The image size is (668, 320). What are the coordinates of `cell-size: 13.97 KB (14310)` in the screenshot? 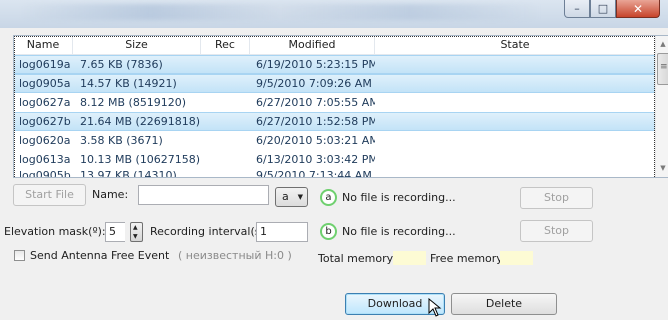 It's located at (128, 173).